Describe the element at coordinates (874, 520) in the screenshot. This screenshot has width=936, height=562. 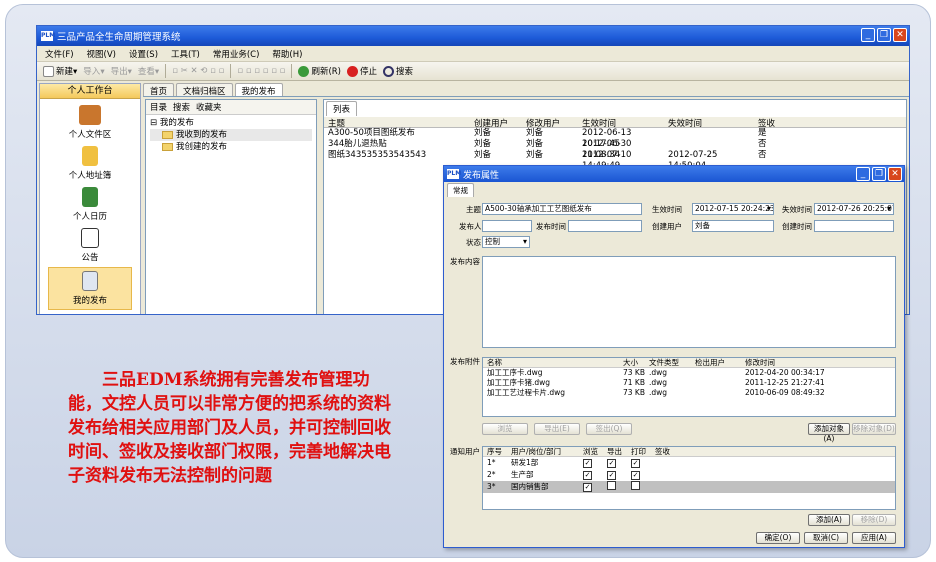
I see `remove-user-button: 移除(D)` at that location.